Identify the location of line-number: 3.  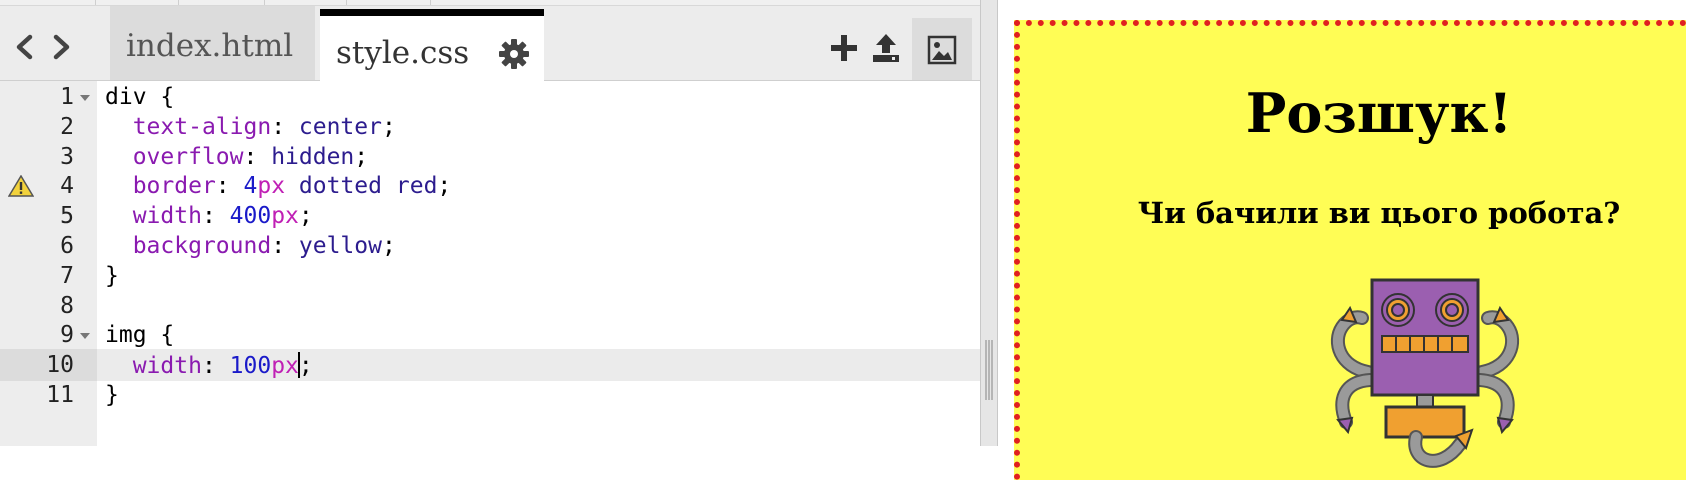
(67, 156).